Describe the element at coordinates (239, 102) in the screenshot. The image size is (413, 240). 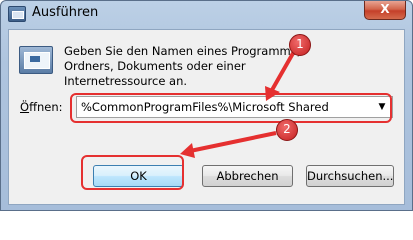
I see `annotation-arrows` at that location.